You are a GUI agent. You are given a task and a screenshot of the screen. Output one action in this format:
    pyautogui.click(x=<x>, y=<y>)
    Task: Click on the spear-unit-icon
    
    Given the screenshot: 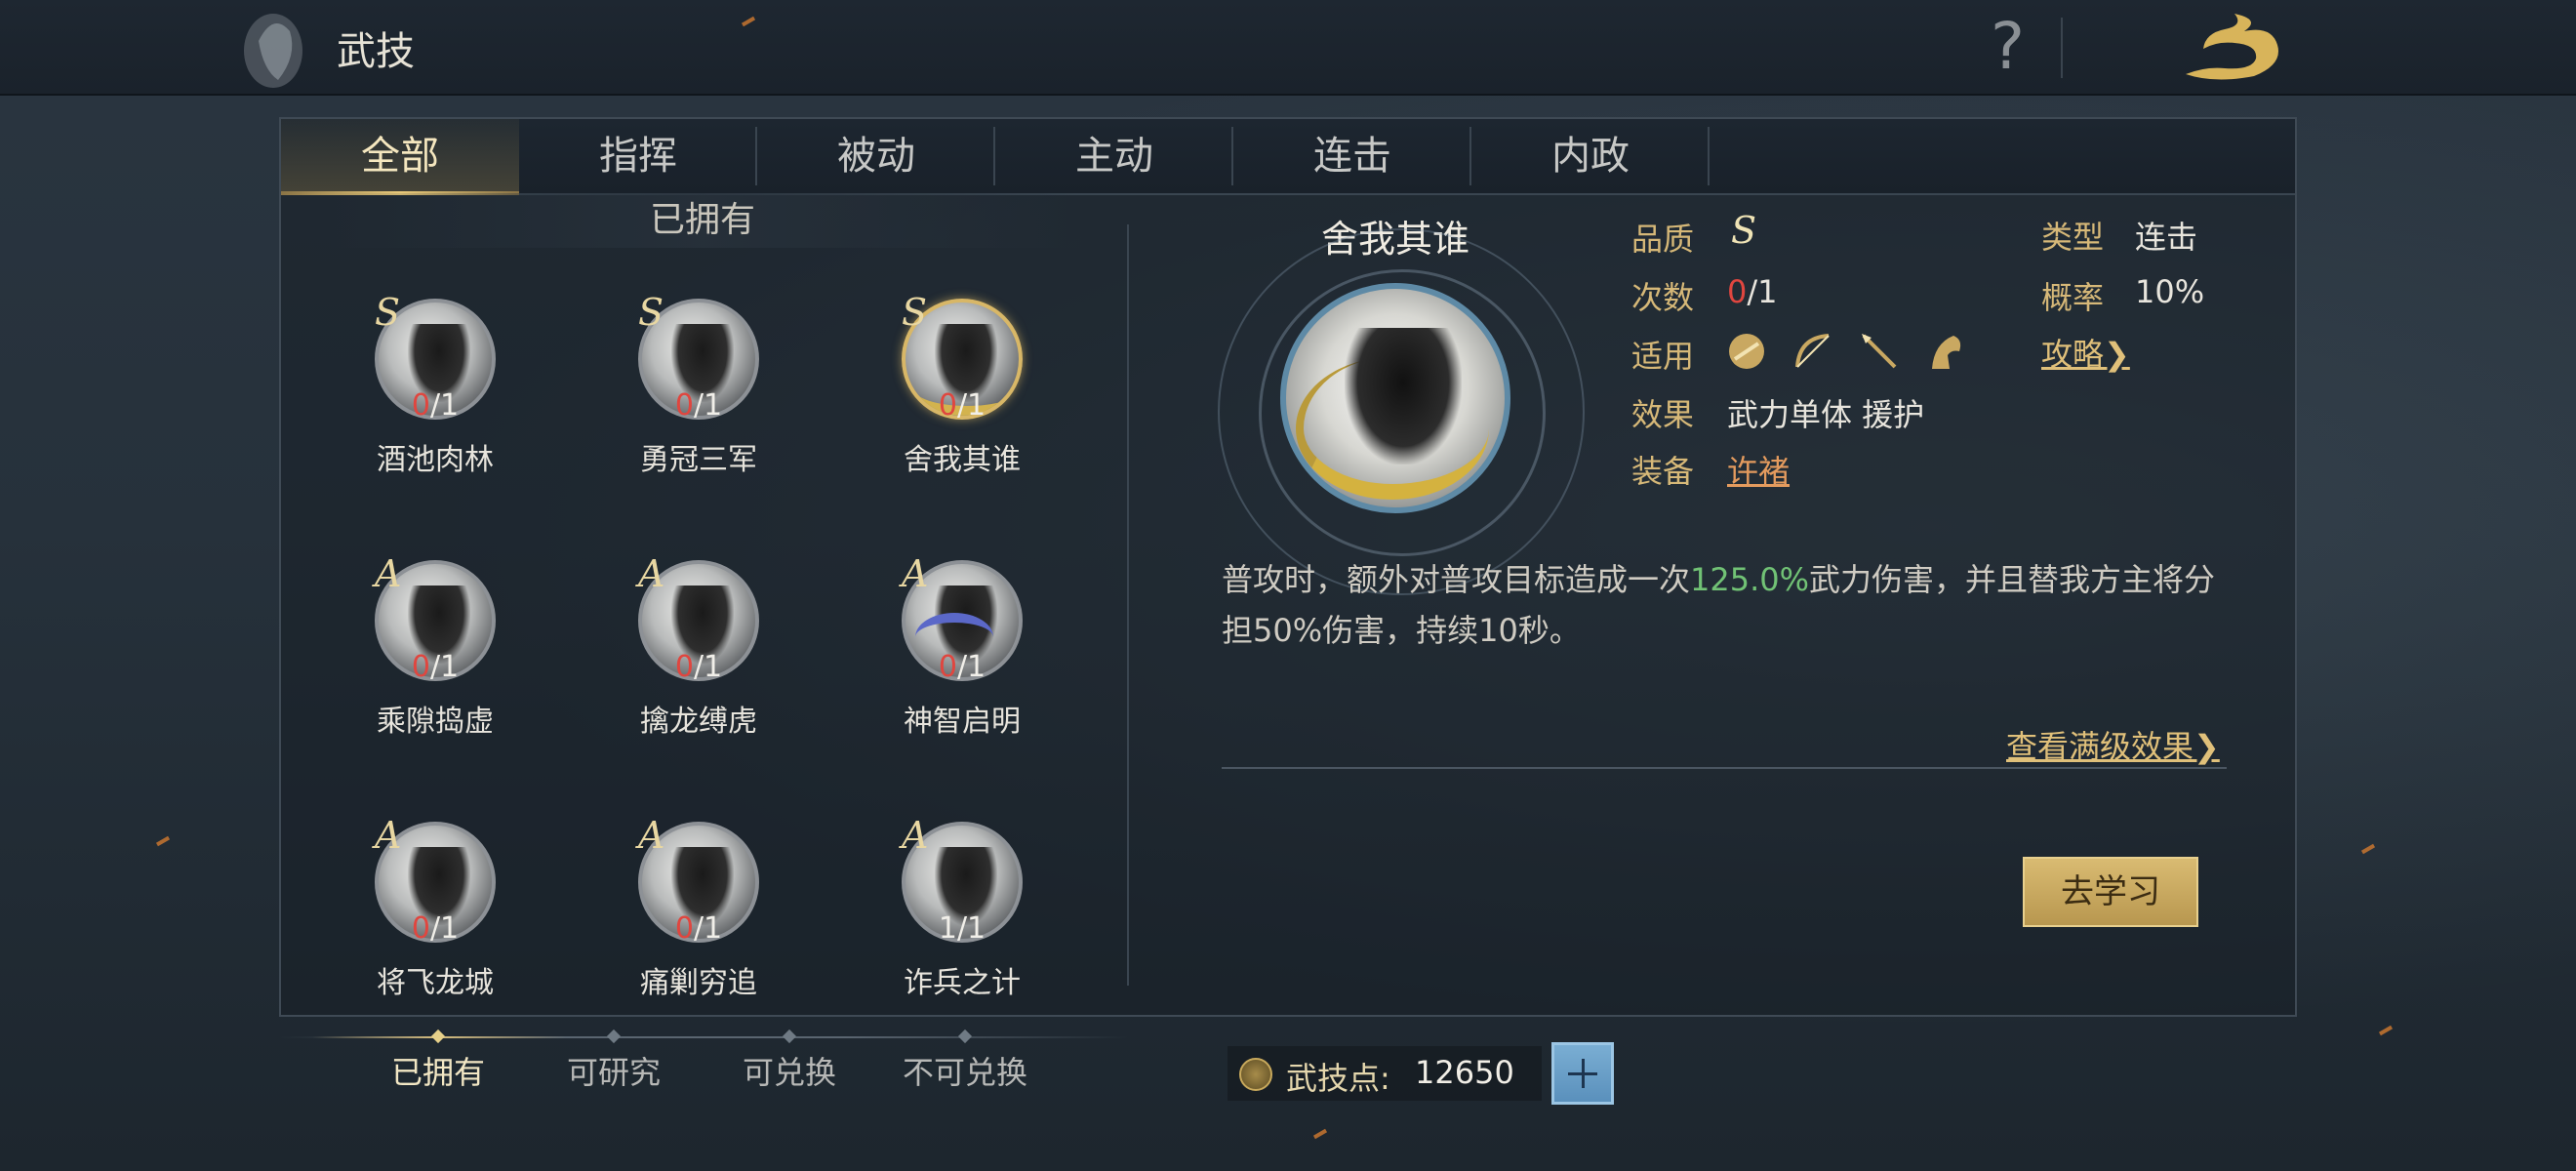 What is the action you would take?
    pyautogui.click(x=1879, y=351)
    